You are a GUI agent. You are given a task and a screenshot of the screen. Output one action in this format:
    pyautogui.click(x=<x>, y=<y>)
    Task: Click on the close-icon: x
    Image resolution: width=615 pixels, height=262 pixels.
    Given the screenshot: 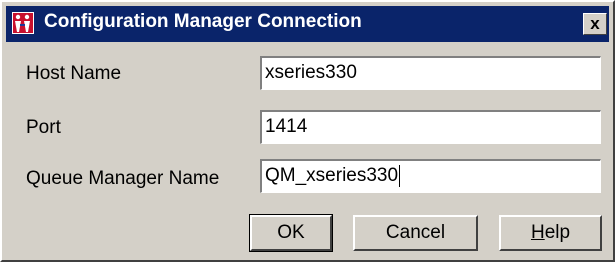 What is the action you would take?
    pyautogui.click(x=595, y=24)
    